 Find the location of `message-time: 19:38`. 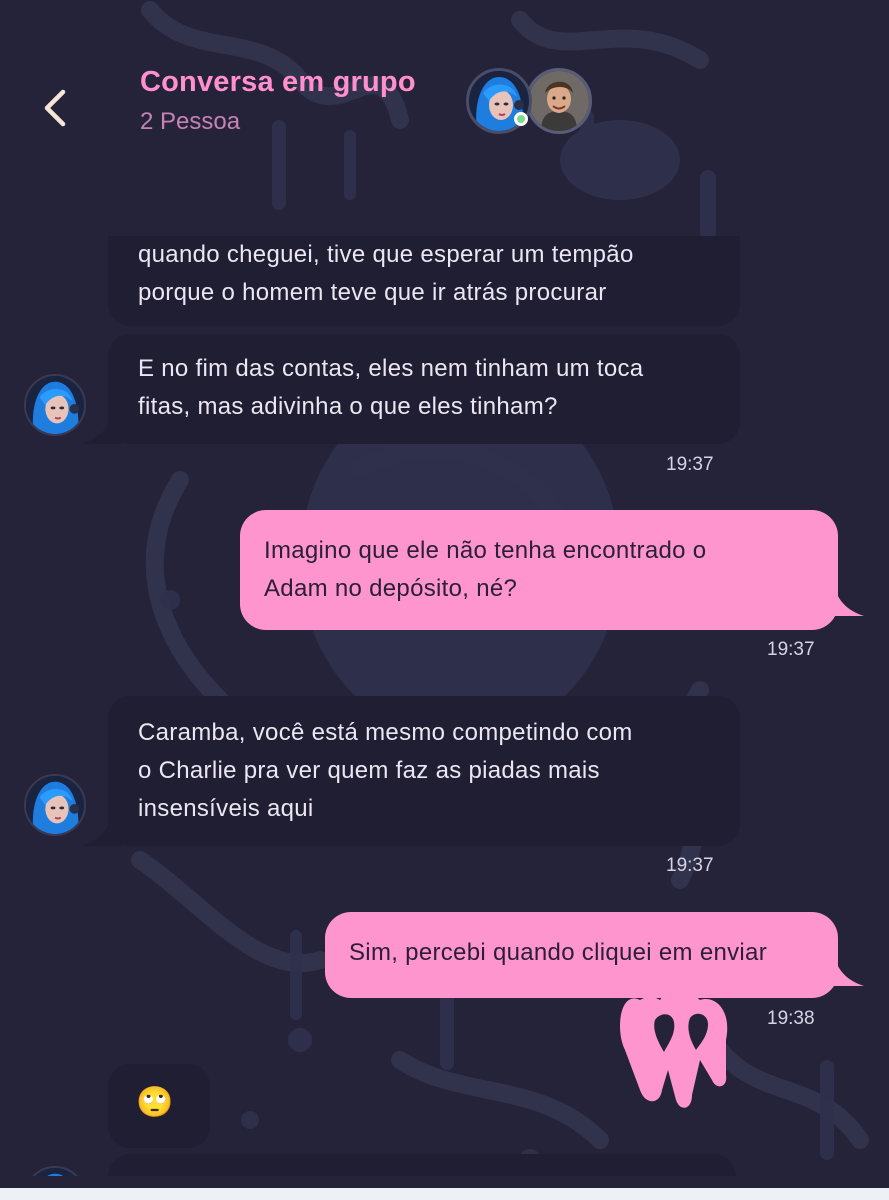

message-time: 19:38 is located at coordinates (791, 1018).